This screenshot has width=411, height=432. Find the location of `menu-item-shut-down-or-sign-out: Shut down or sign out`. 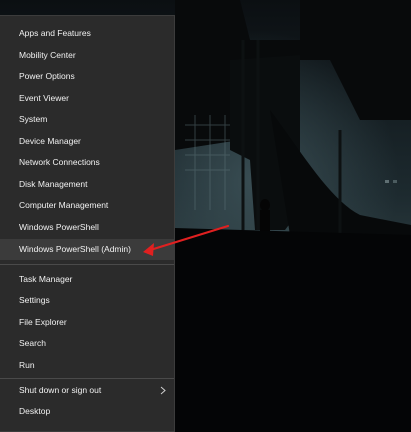

menu-item-shut-down-or-sign-out: Shut down or sign out is located at coordinates (87, 390).